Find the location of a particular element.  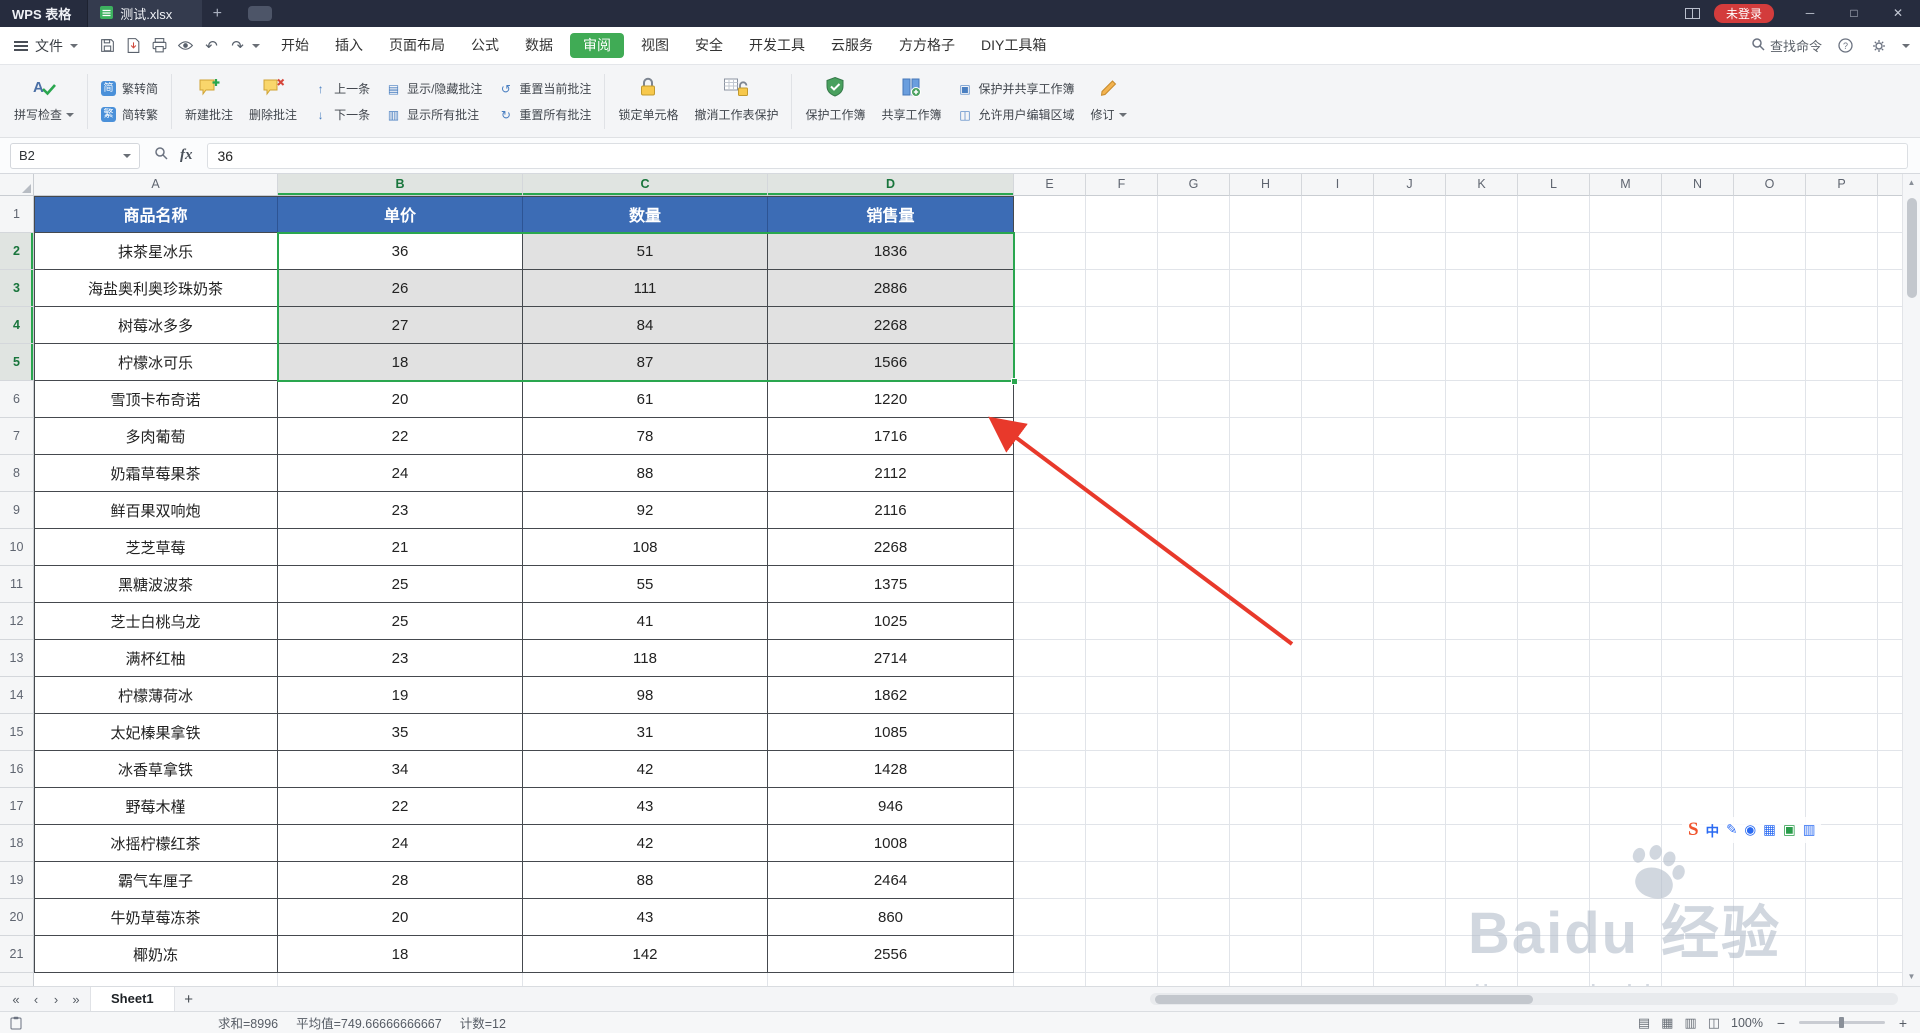

cell-E21 is located at coordinates (1050, 954).